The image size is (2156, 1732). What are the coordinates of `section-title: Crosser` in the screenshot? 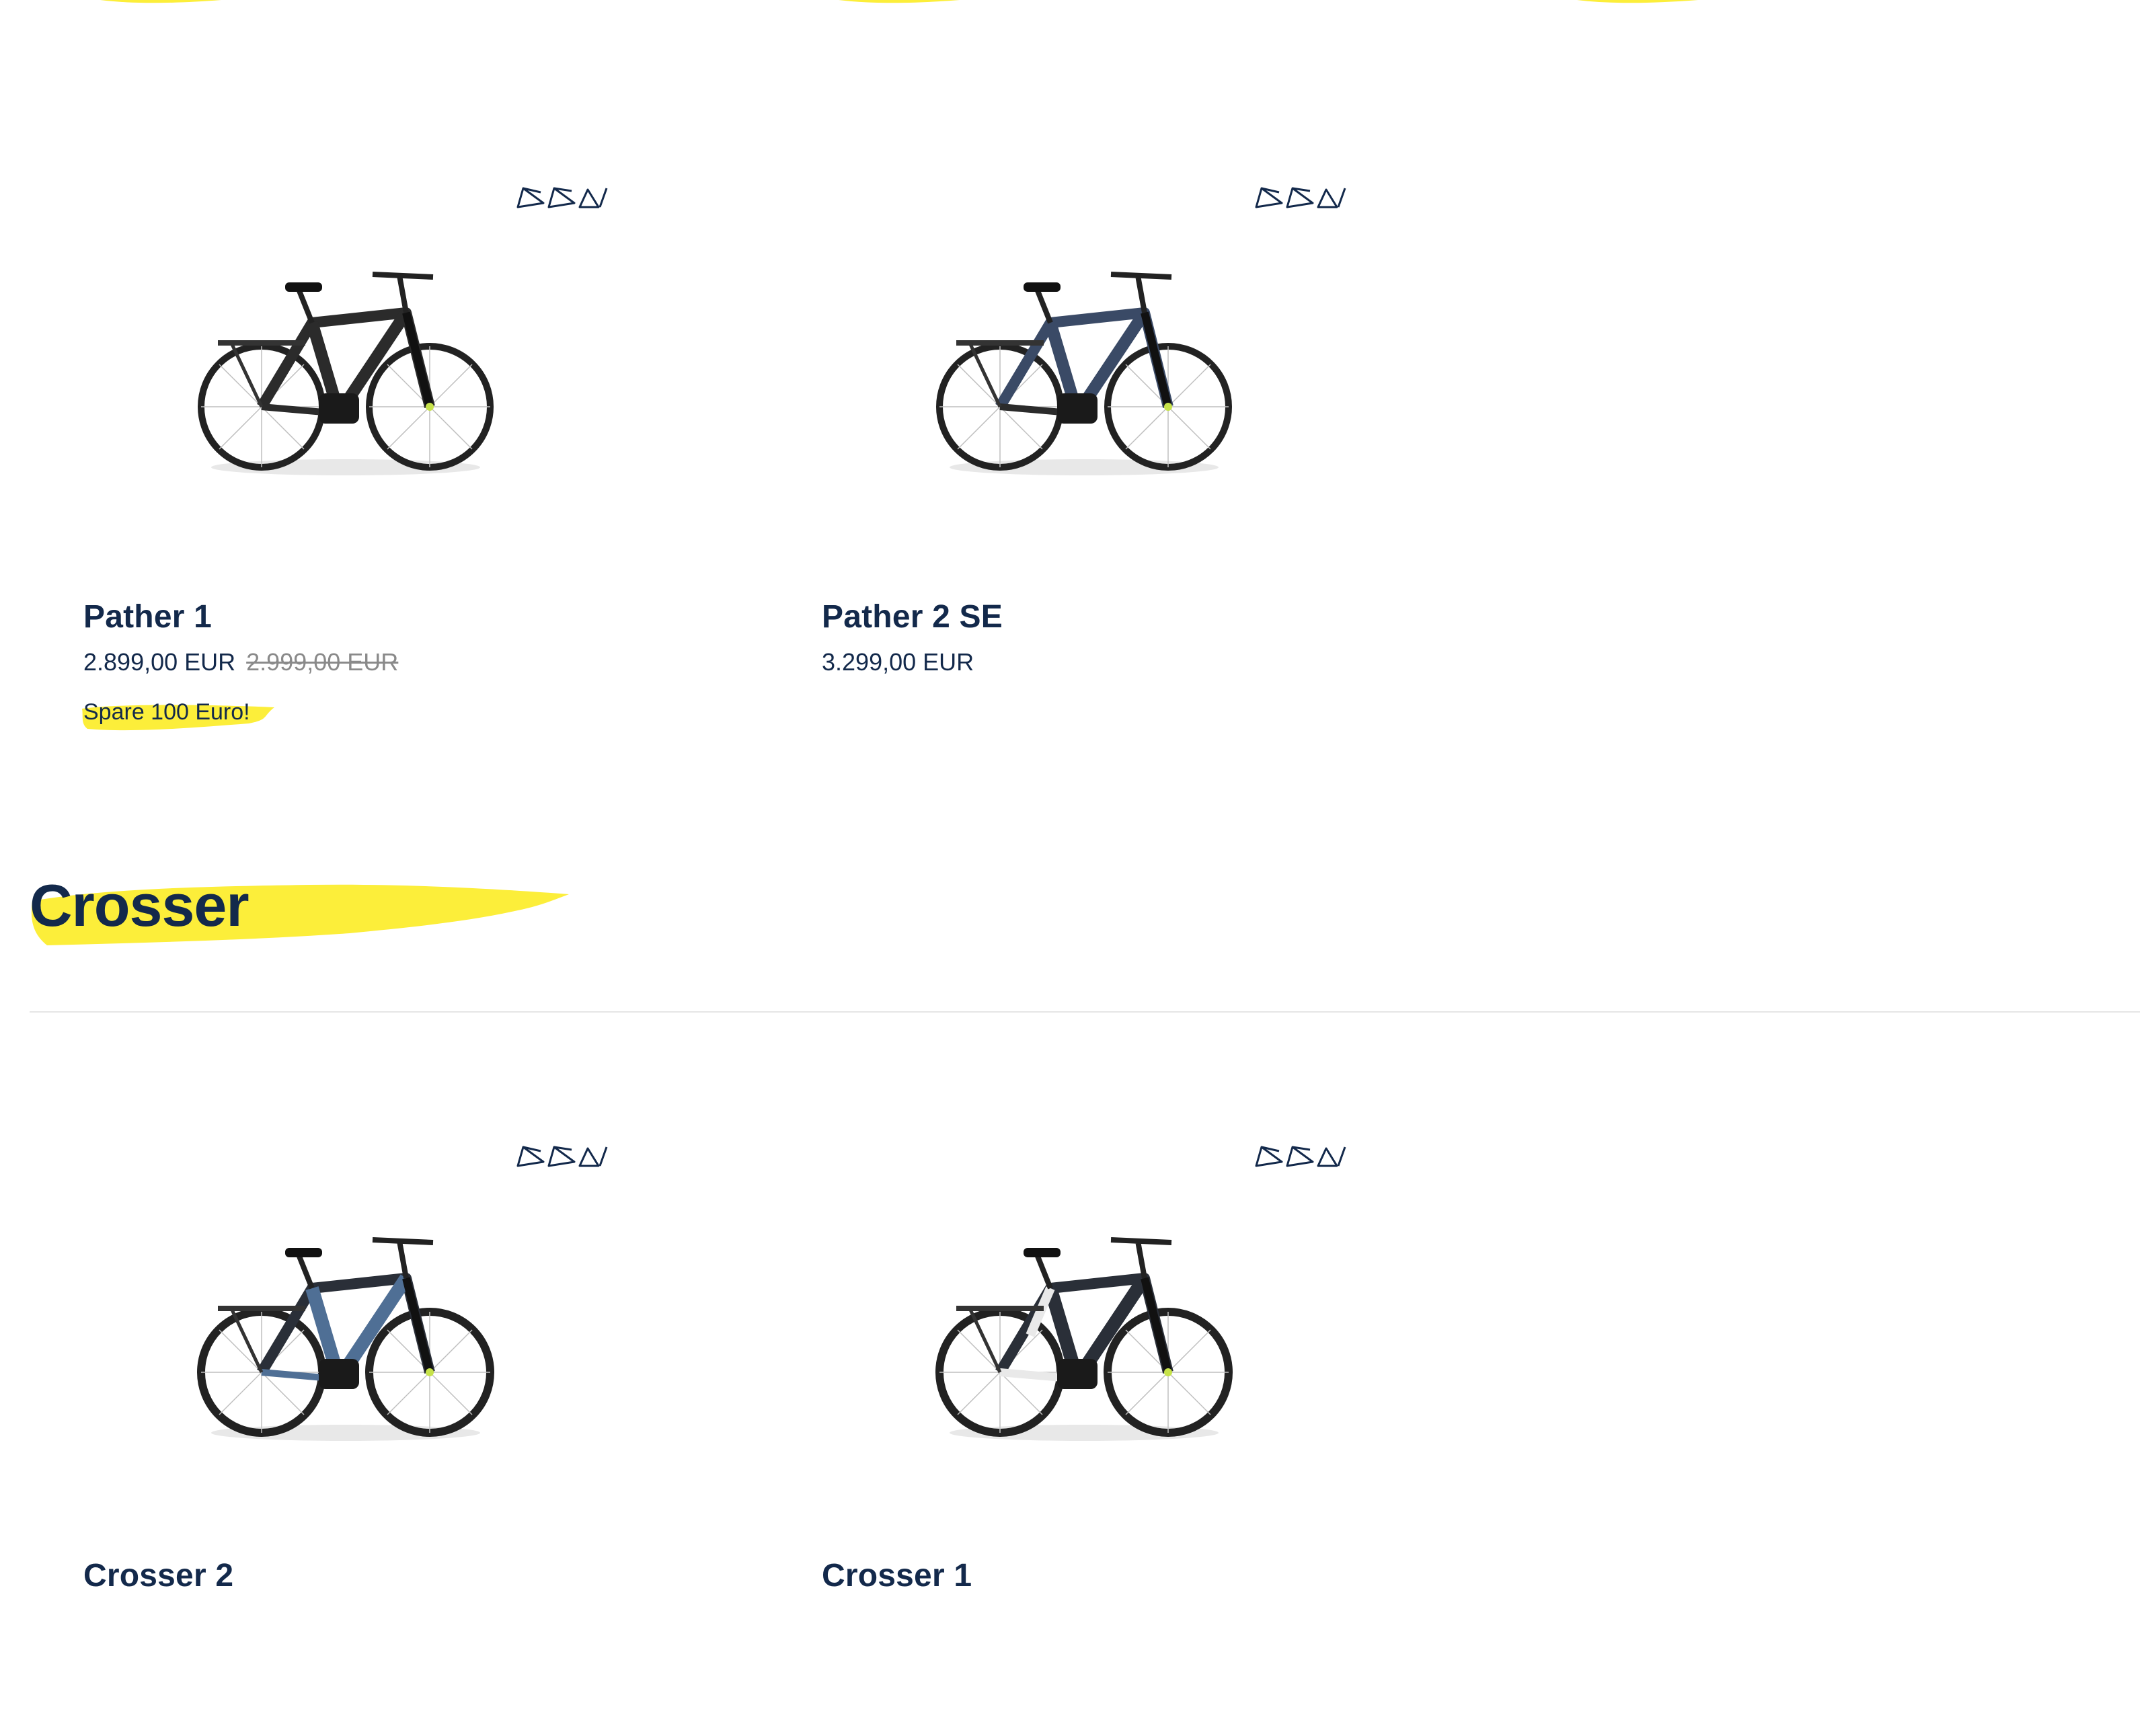 It's located at (139, 905).